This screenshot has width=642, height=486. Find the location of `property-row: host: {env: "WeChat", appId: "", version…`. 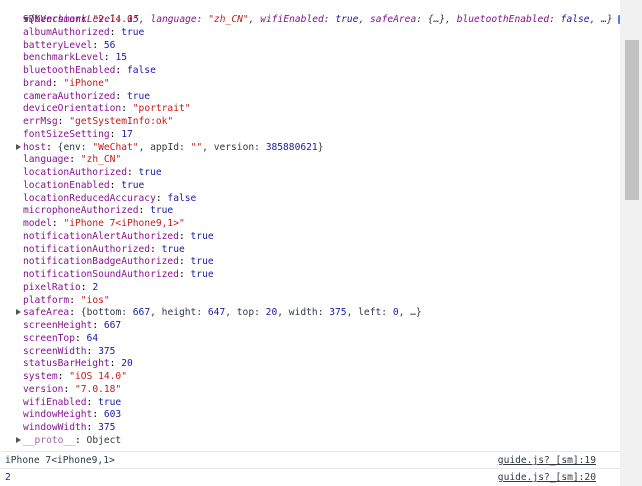

property-row: host: {env: "WeChat", appId: "", version… is located at coordinates (169, 147).